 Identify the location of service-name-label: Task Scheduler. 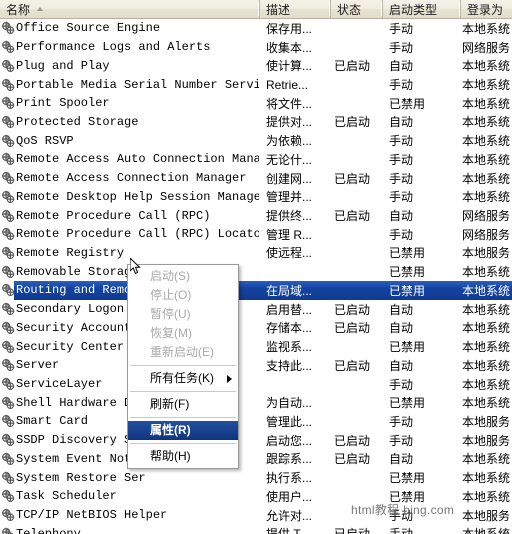
(66, 496).